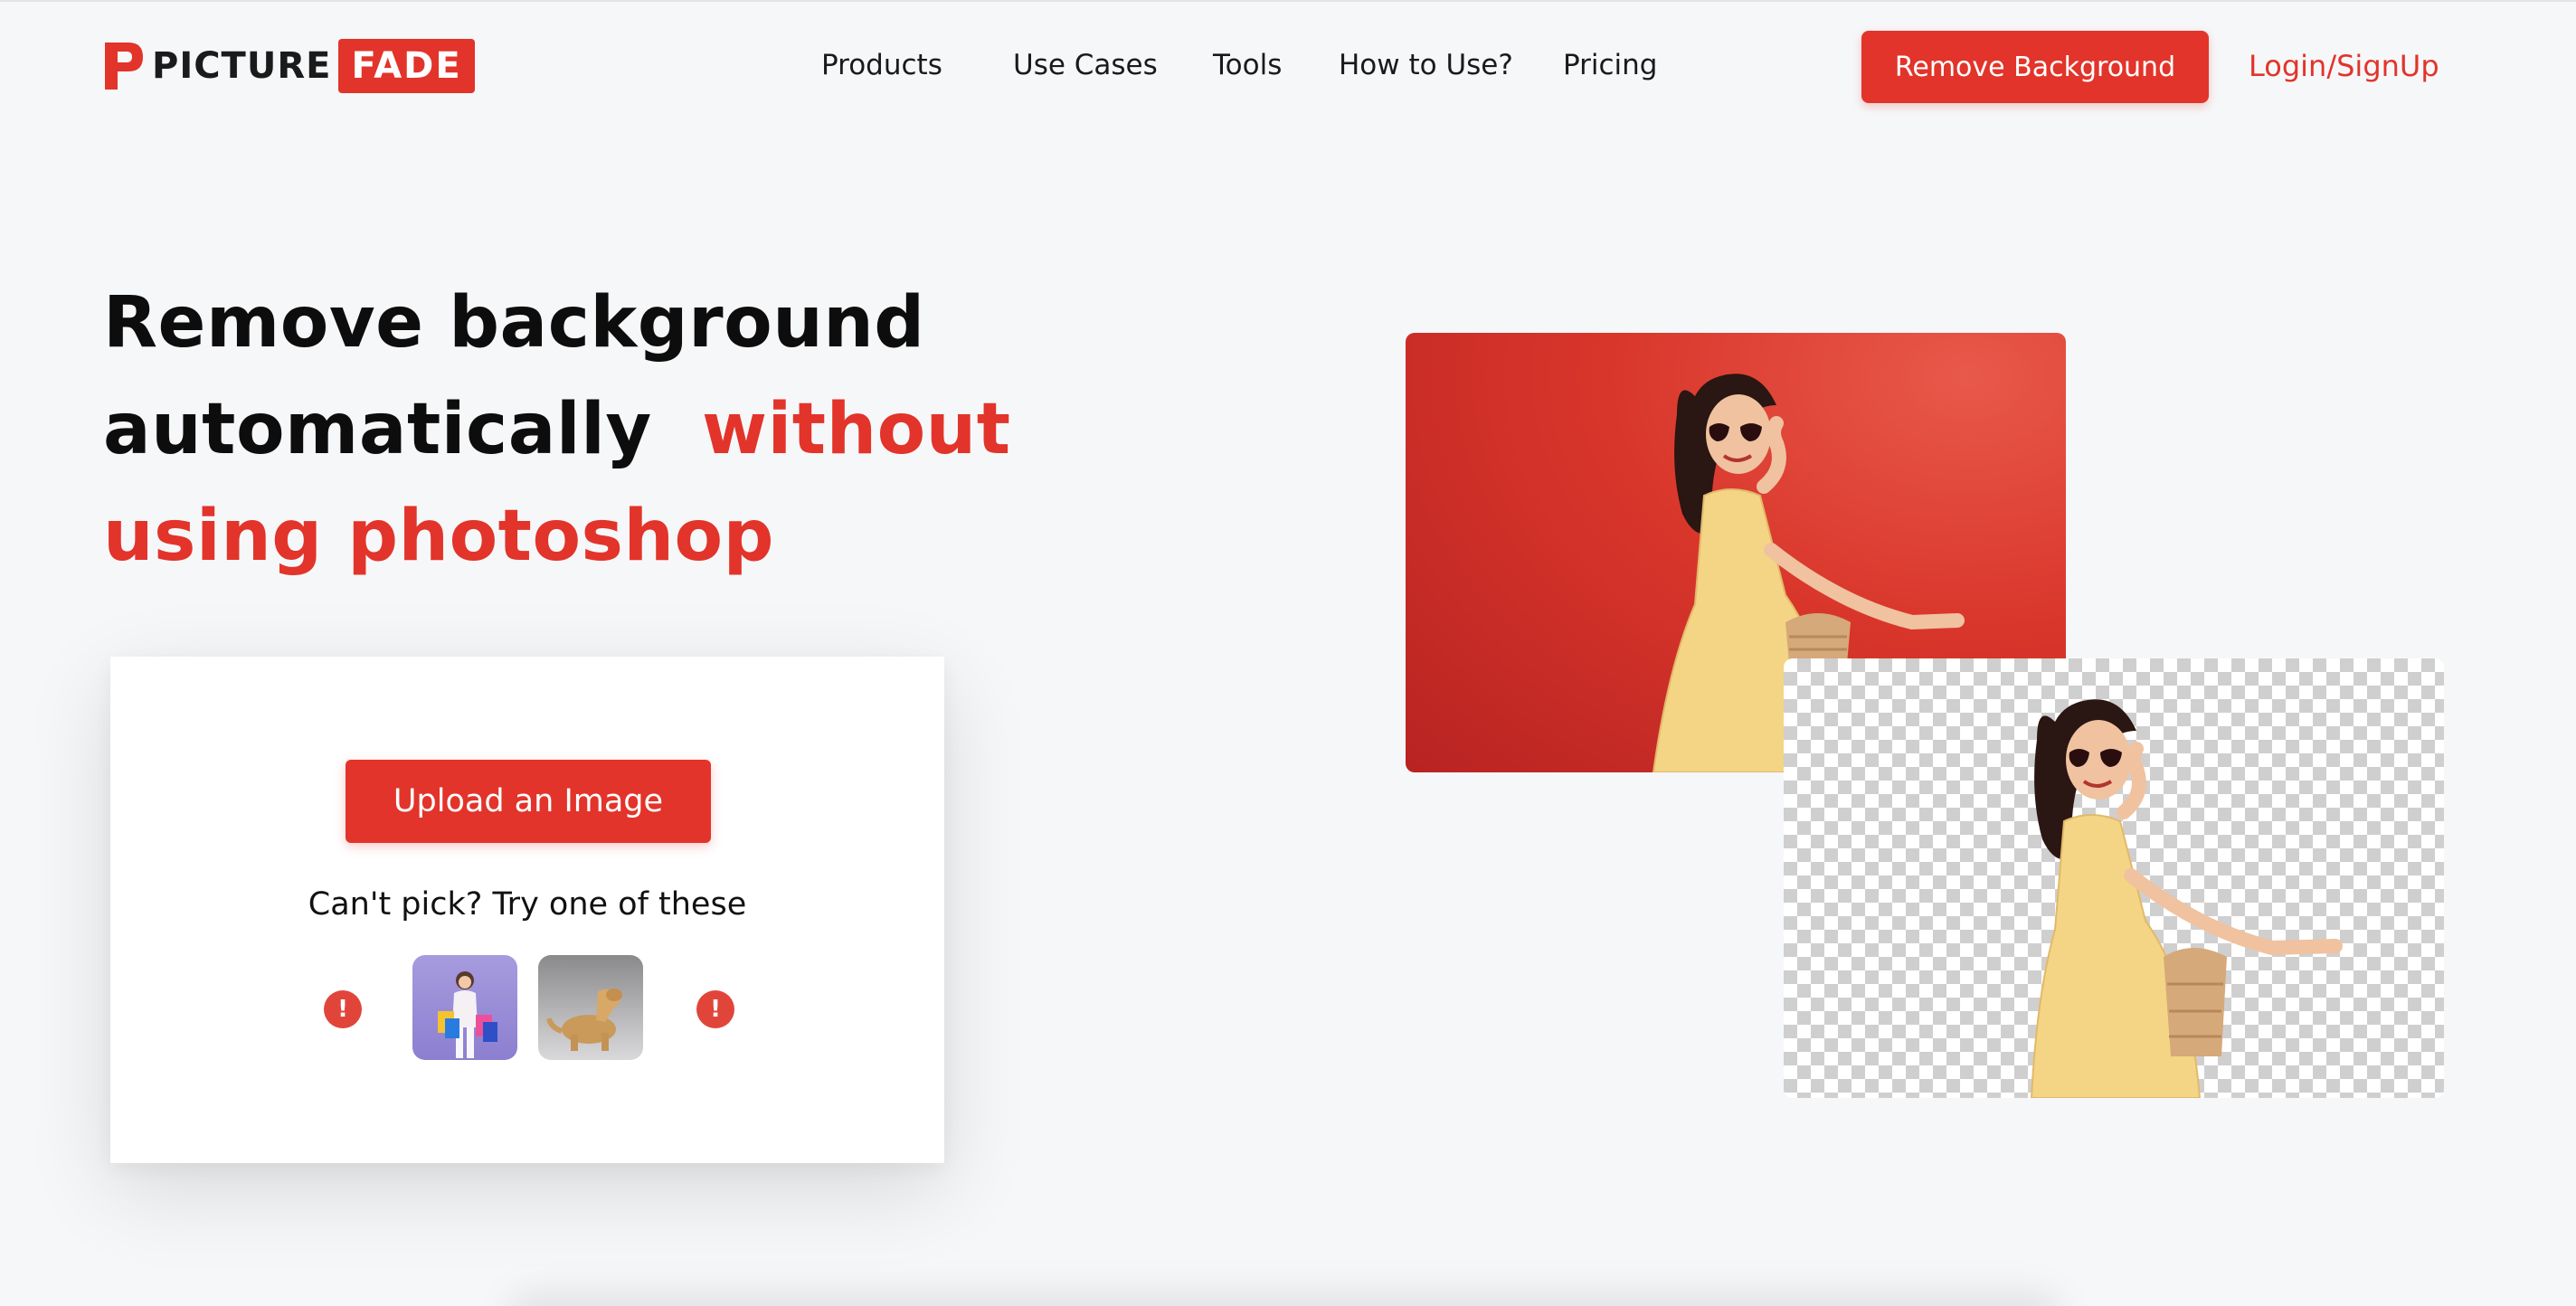 The width and height of the screenshot is (2576, 1306). What do you see at coordinates (1426, 65) in the screenshot?
I see `nav-how-to-use: How to Use?` at bounding box center [1426, 65].